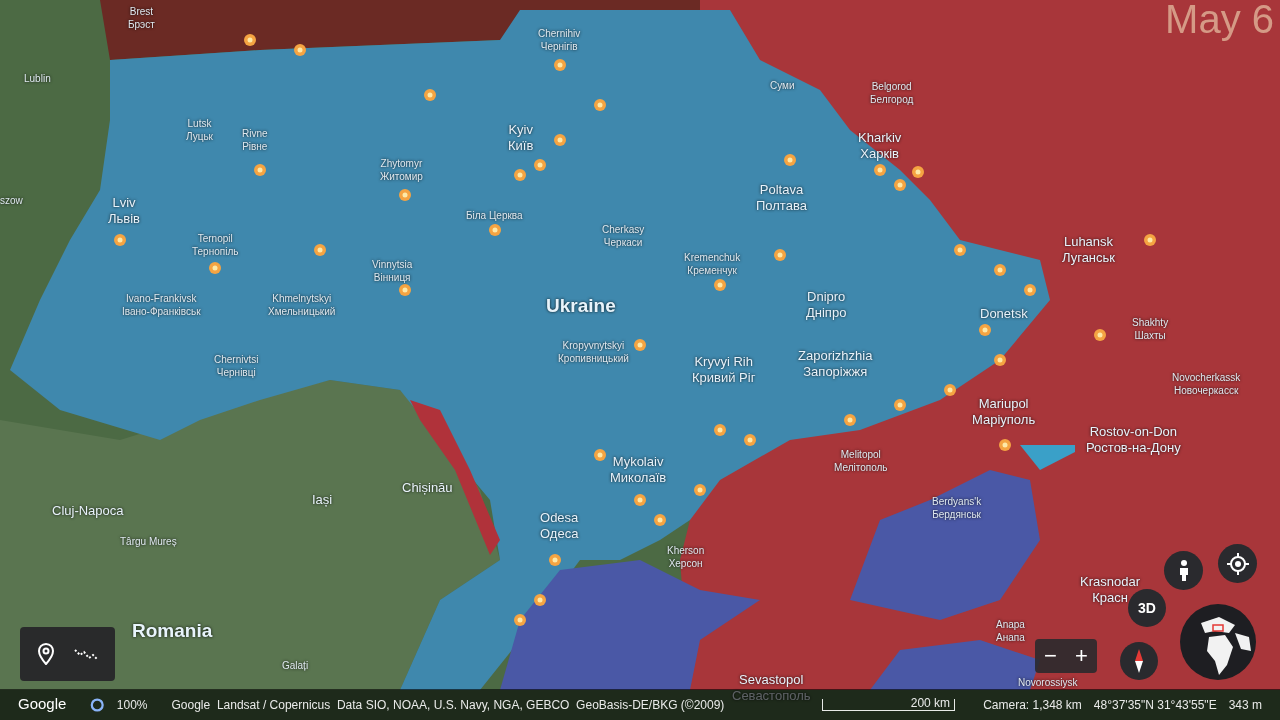 This screenshot has width=1280, height=720. I want to click on city-label-native: Брэст, so click(141, 24).